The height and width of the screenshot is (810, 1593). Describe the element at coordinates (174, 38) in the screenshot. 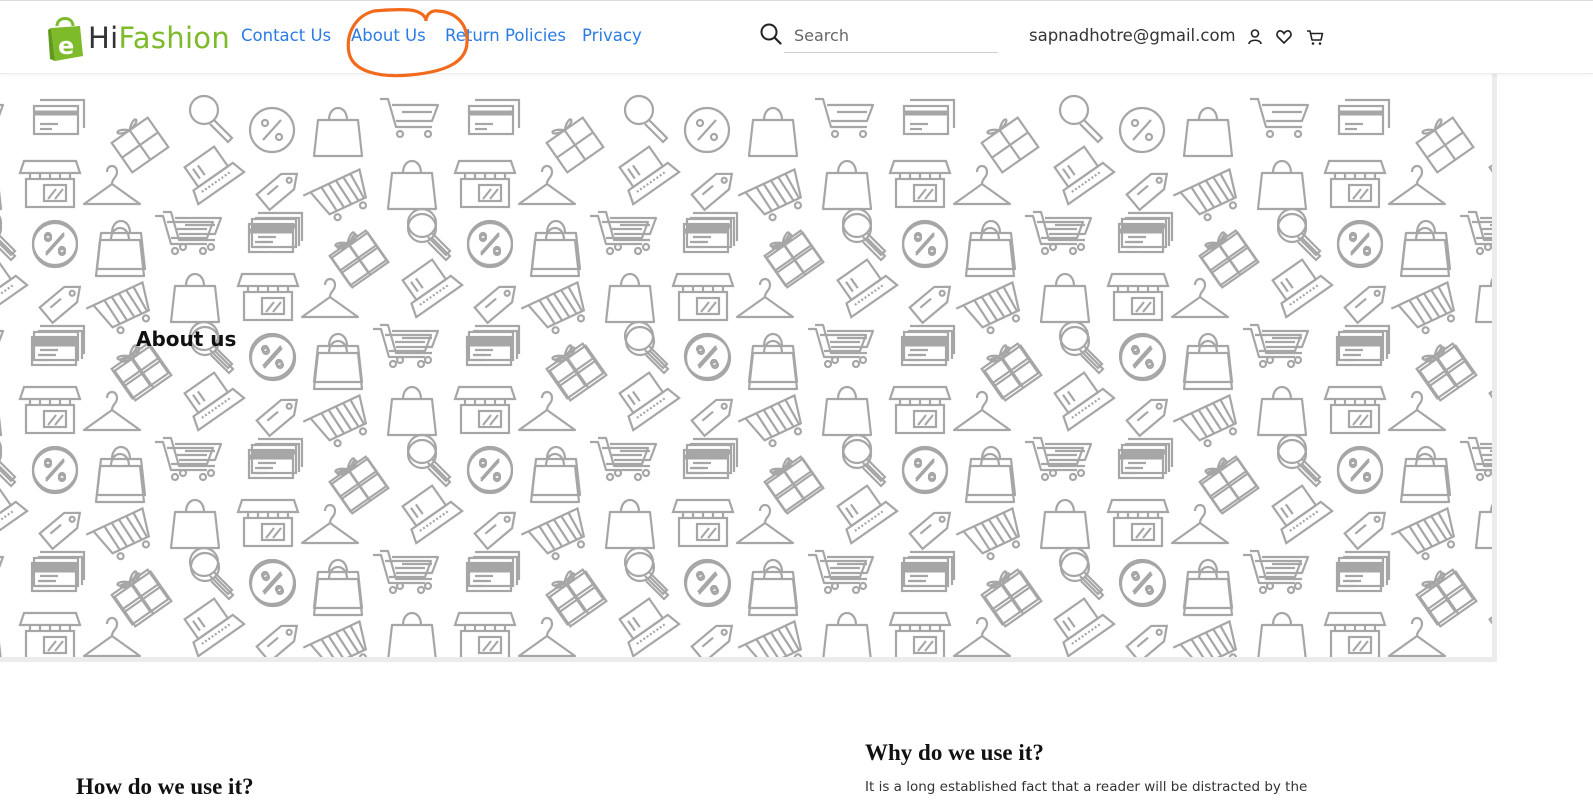

I see `brand-name-fashion: Fashion` at that location.